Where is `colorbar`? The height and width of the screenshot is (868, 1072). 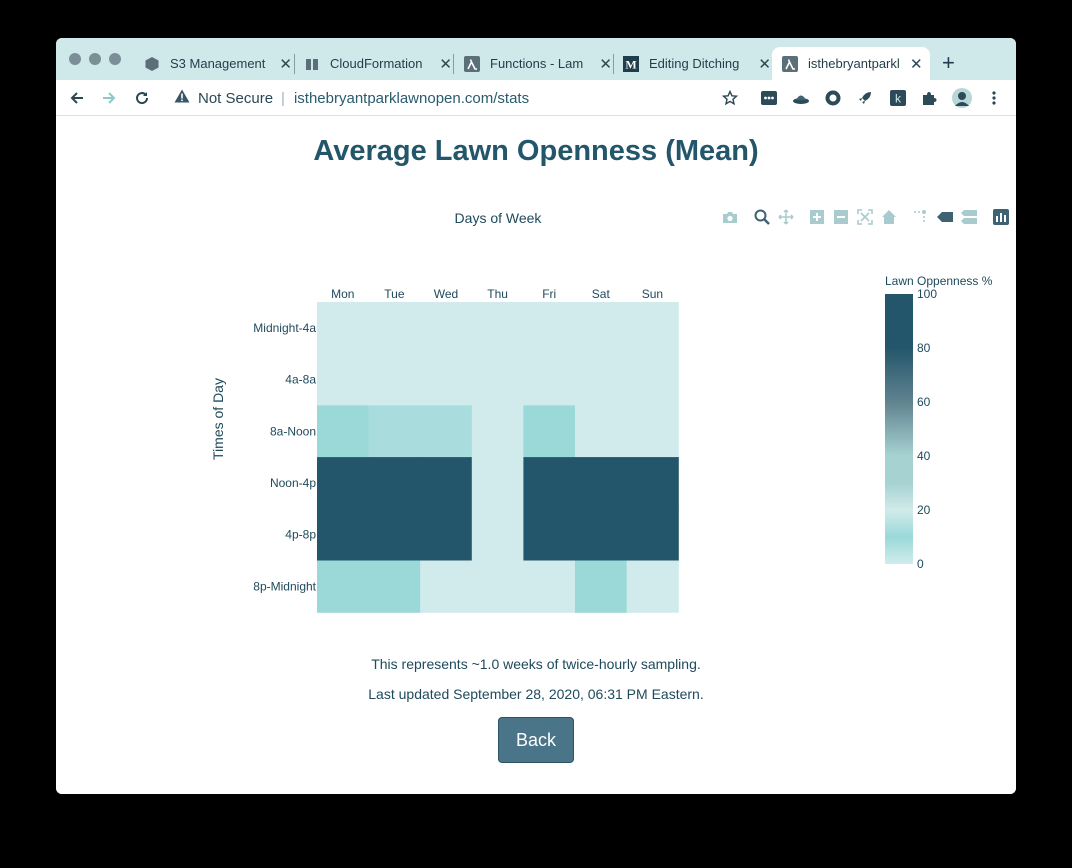
colorbar is located at coordinates (899, 429).